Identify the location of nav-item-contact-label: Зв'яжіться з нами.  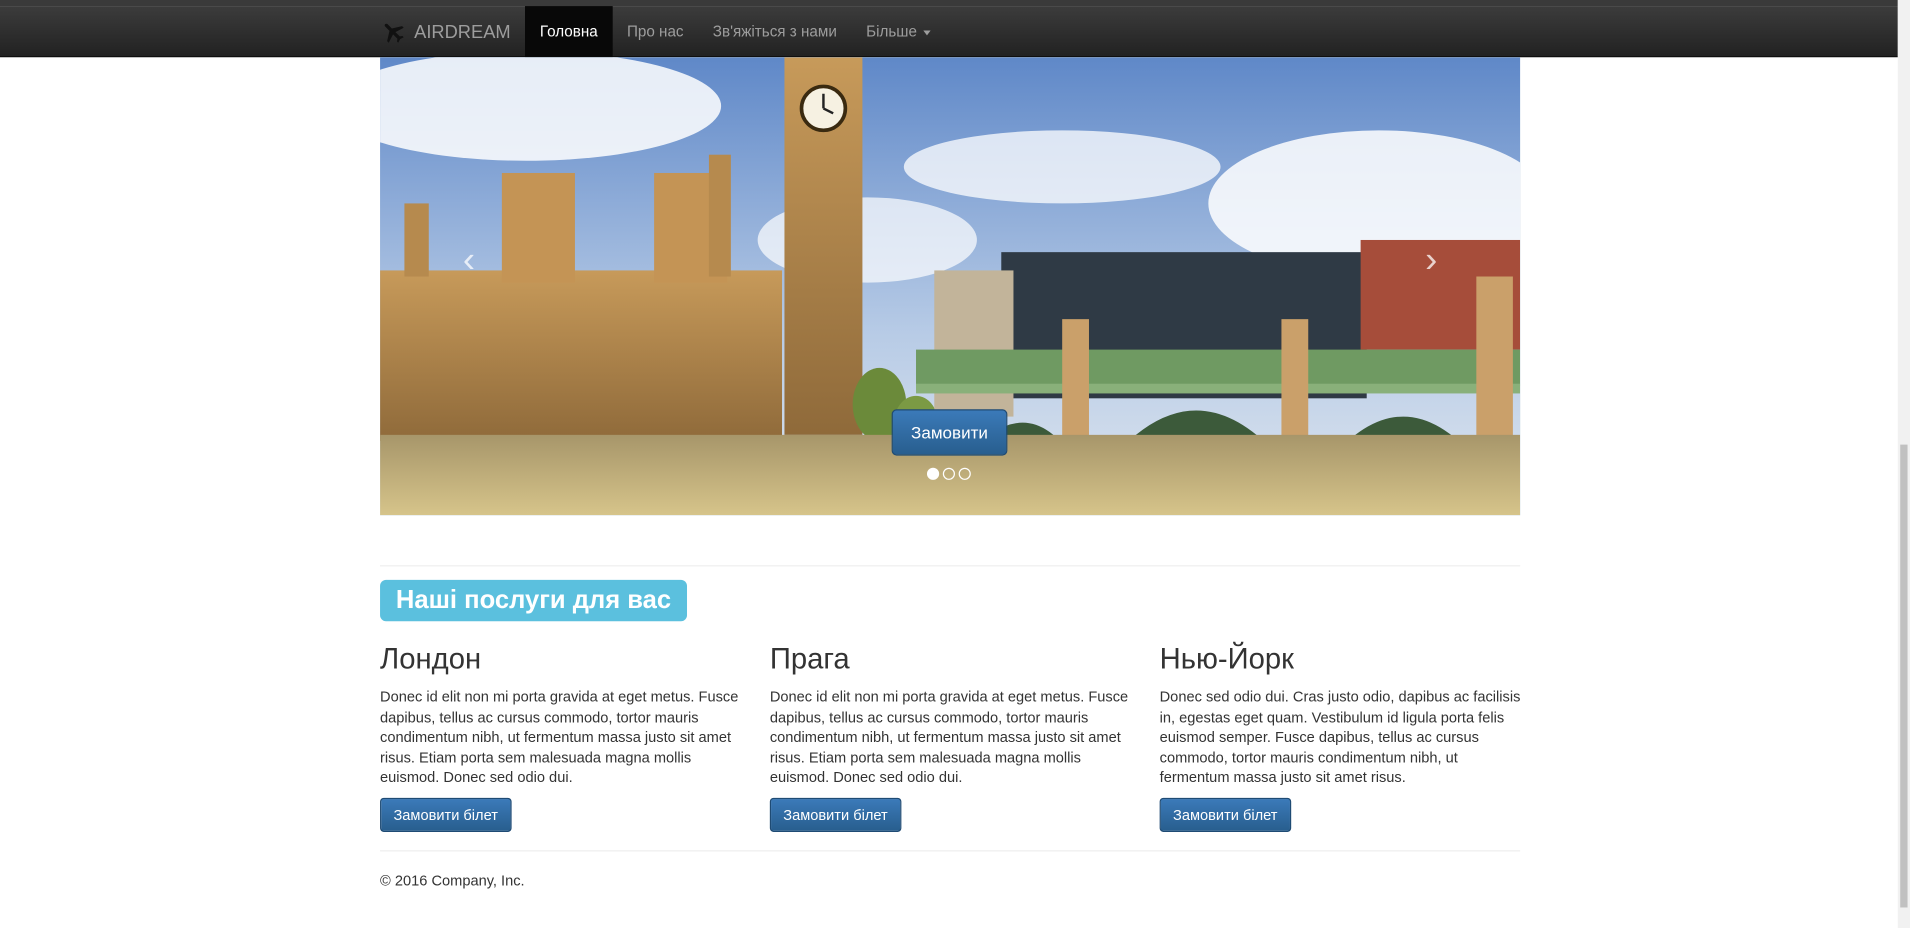
(774, 32).